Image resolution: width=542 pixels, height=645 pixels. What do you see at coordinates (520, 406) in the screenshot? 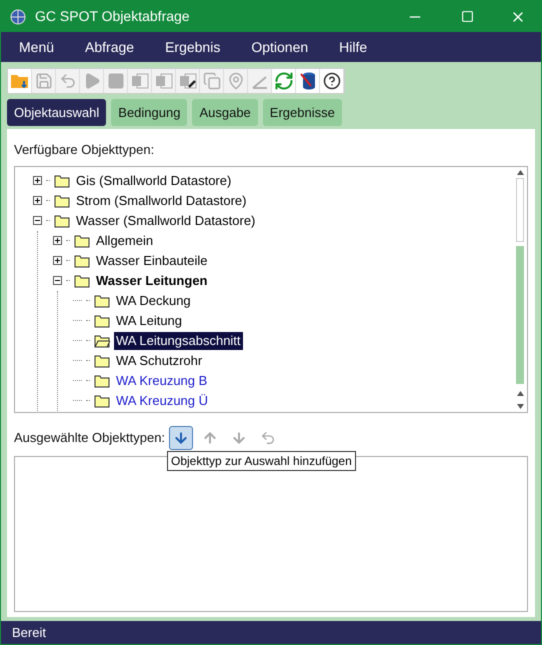
I see `scroll-down-icon` at bounding box center [520, 406].